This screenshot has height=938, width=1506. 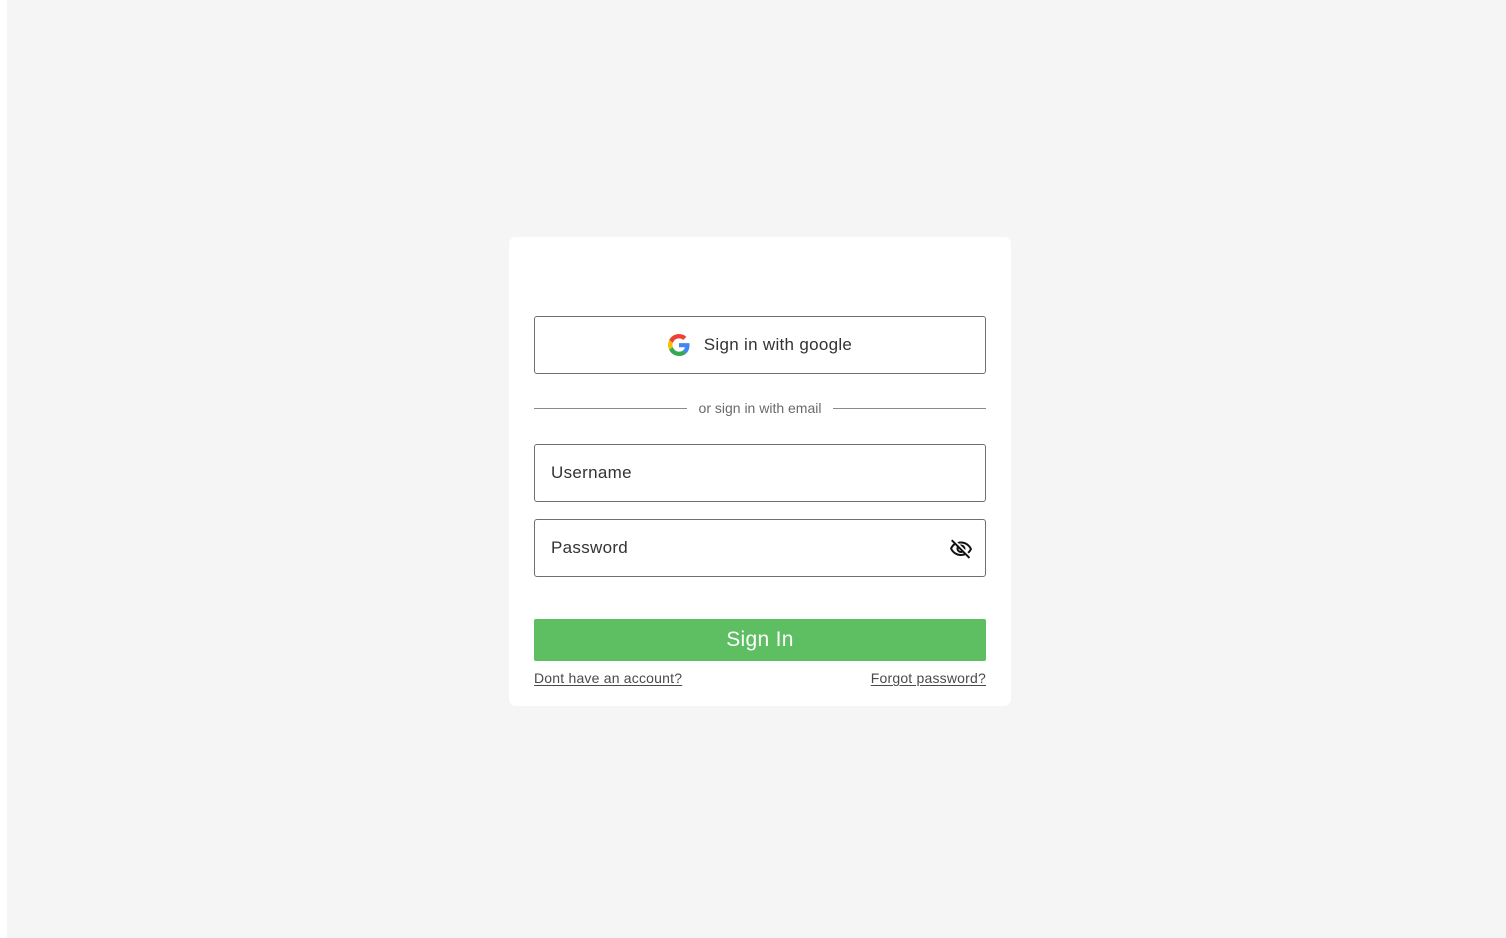 I want to click on signin-button: Sign In, so click(x=760, y=640).